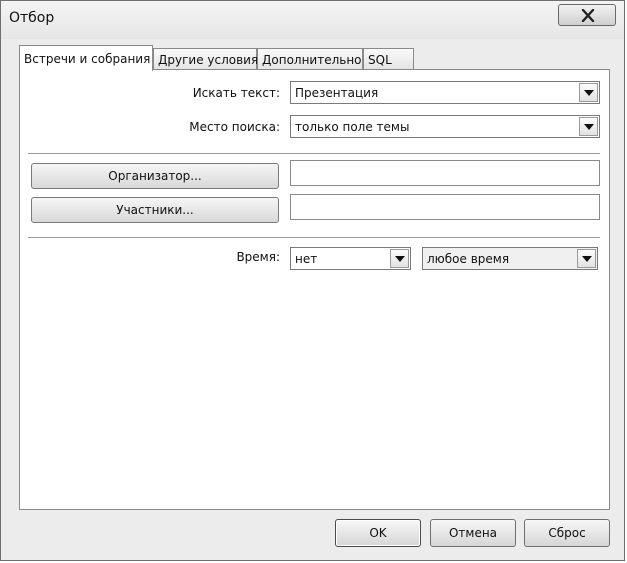 This screenshot has height=563, width=627. I want to click on reset-button: Сброс, so click(567, 533).